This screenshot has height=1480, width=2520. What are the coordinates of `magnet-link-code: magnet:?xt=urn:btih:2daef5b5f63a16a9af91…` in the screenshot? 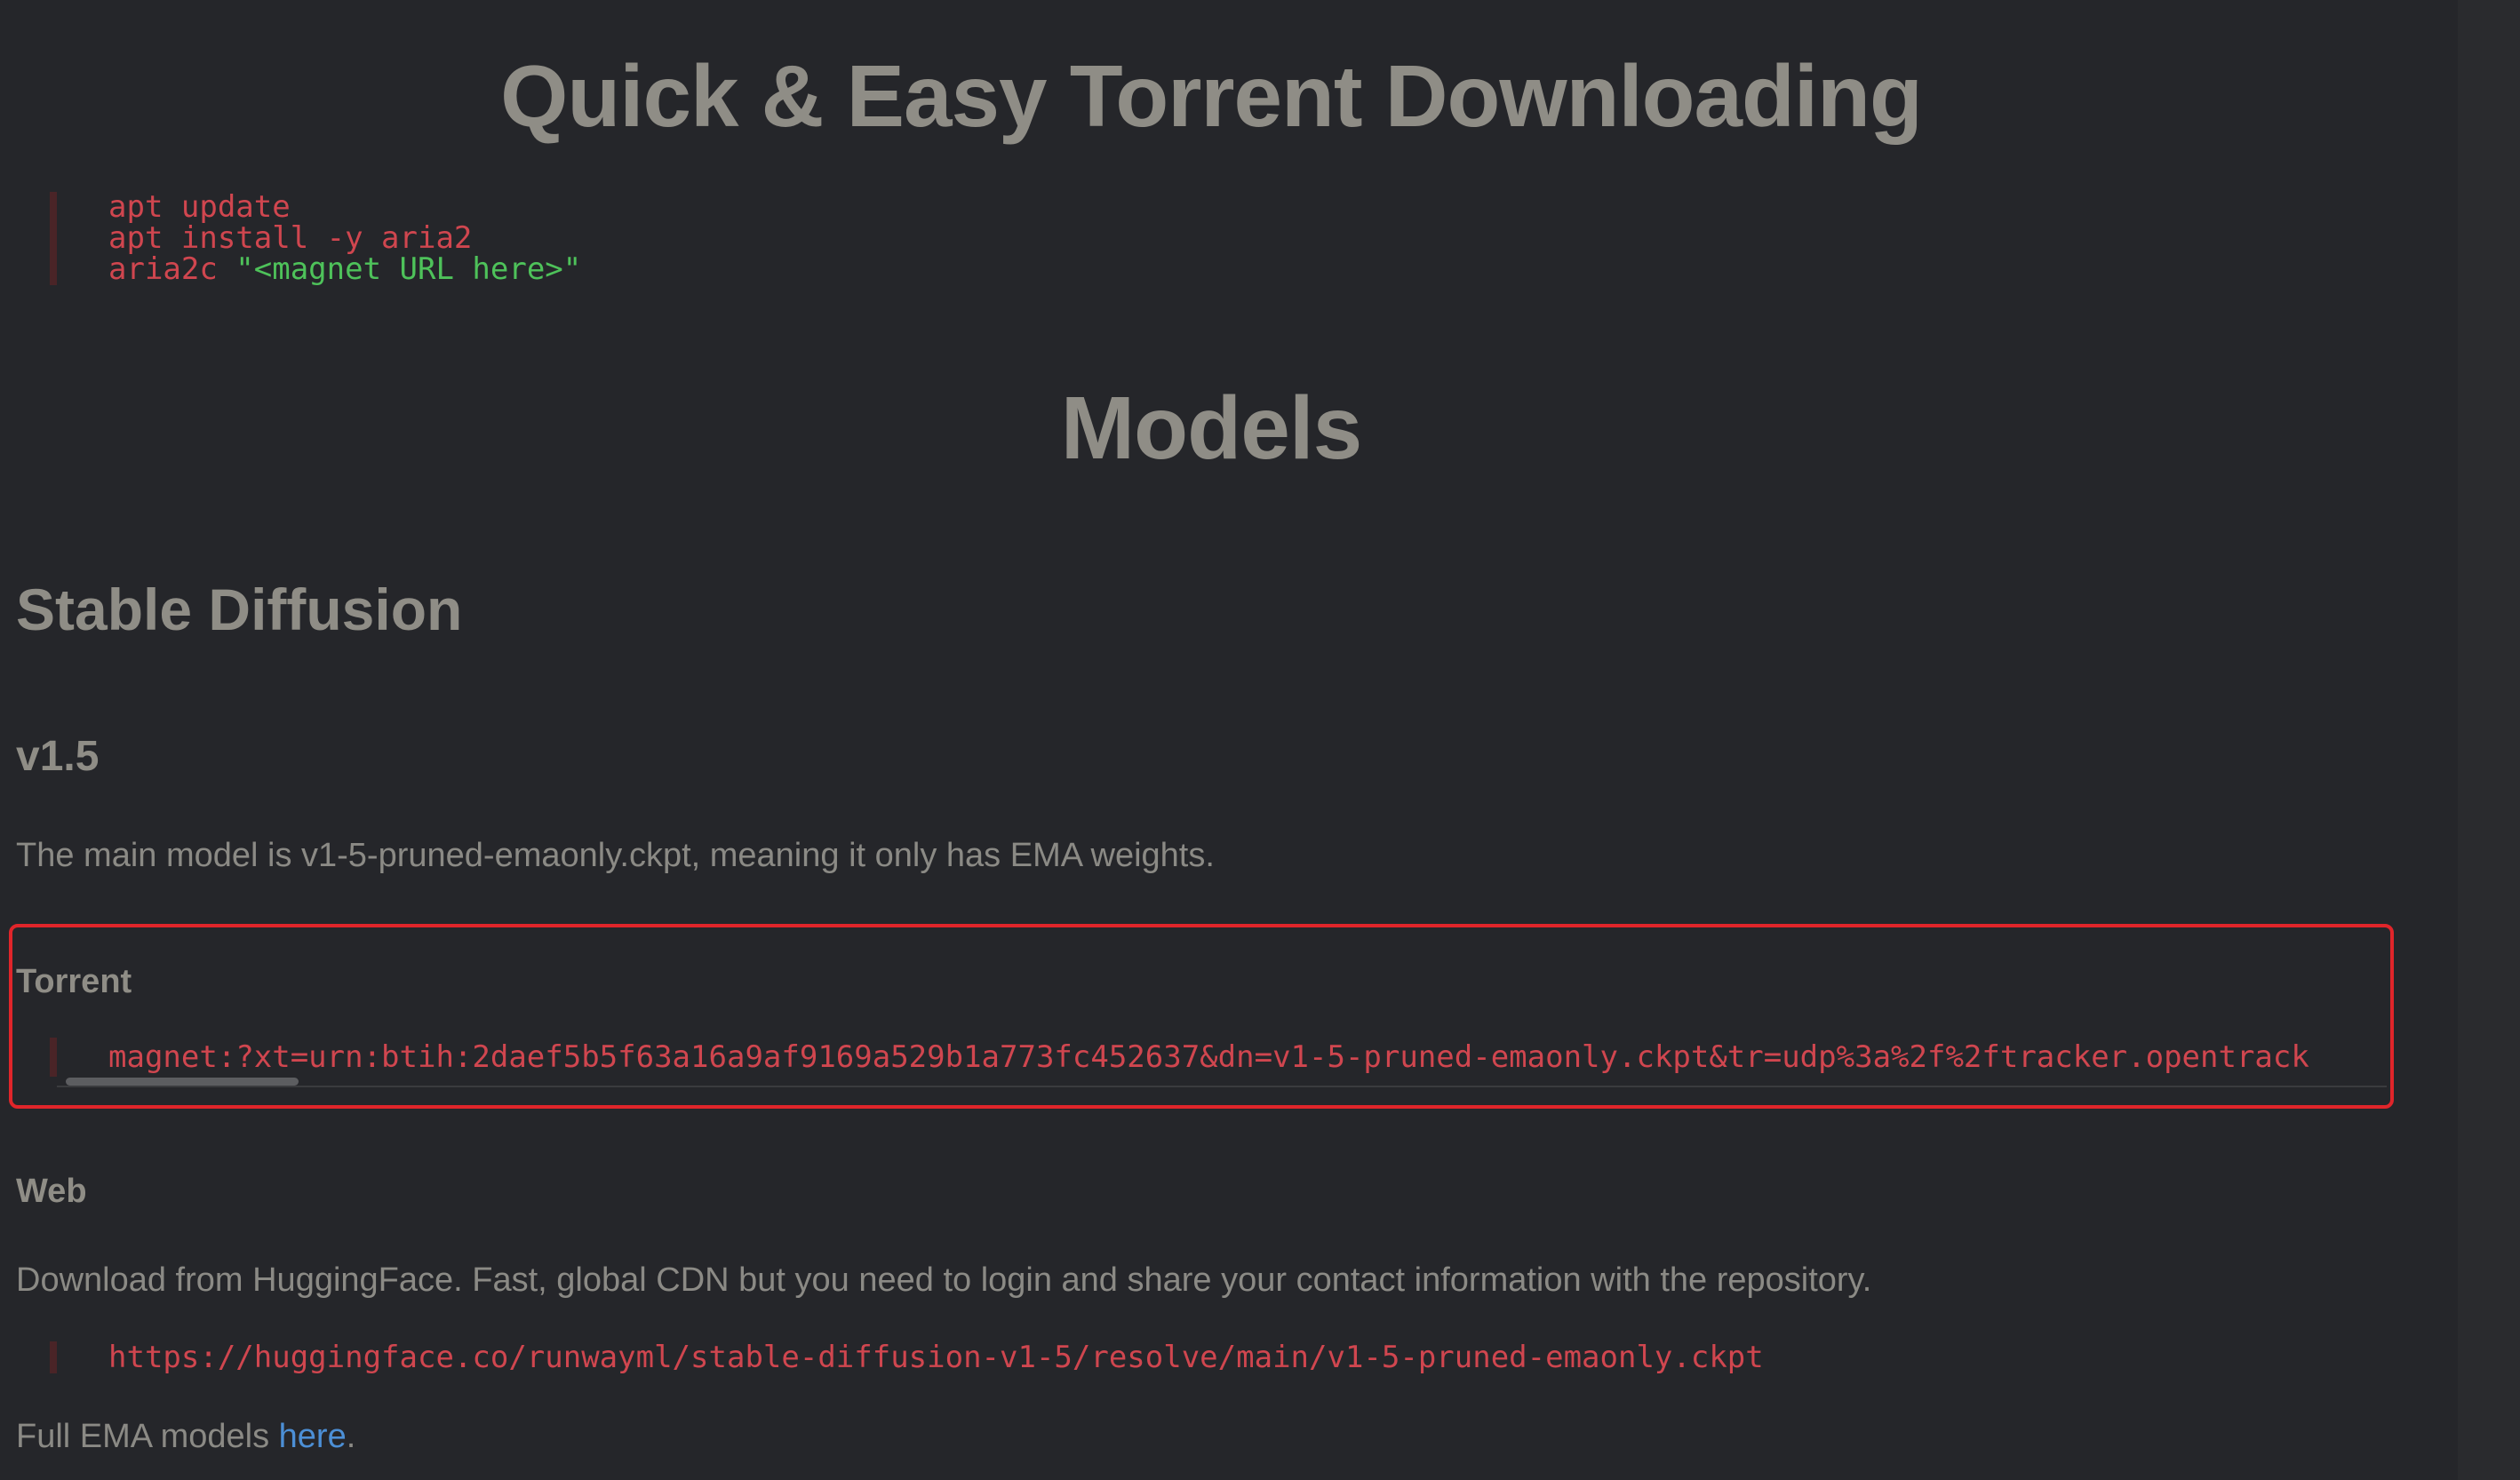 It's located at (1218, 1057).